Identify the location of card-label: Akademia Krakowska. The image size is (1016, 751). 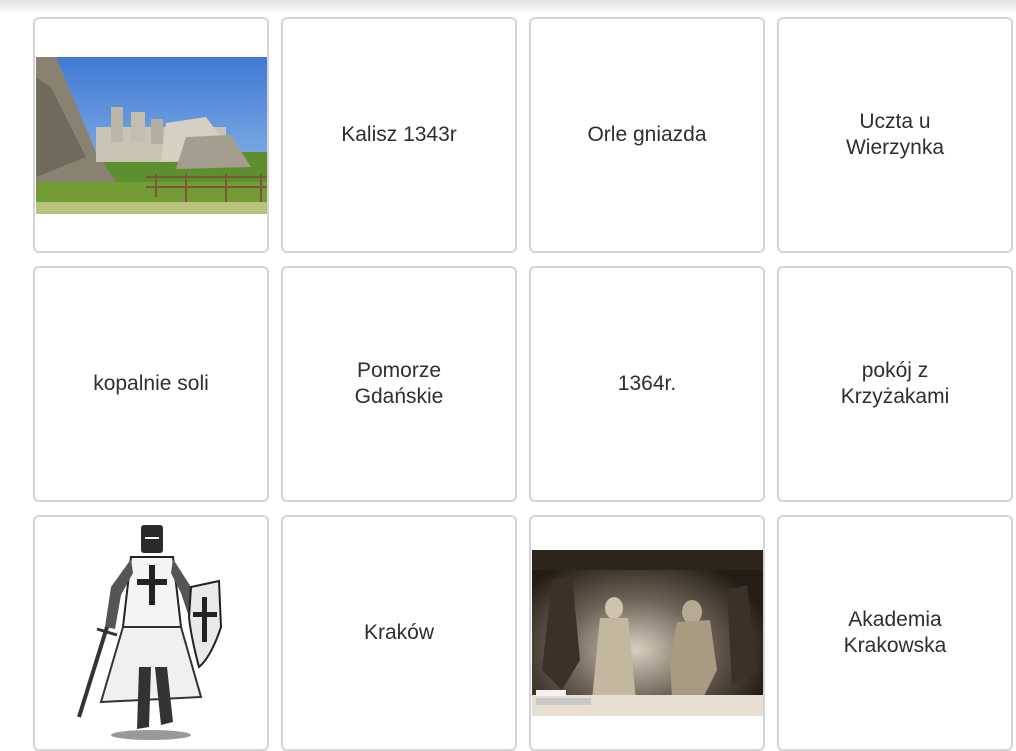
(895, 632).